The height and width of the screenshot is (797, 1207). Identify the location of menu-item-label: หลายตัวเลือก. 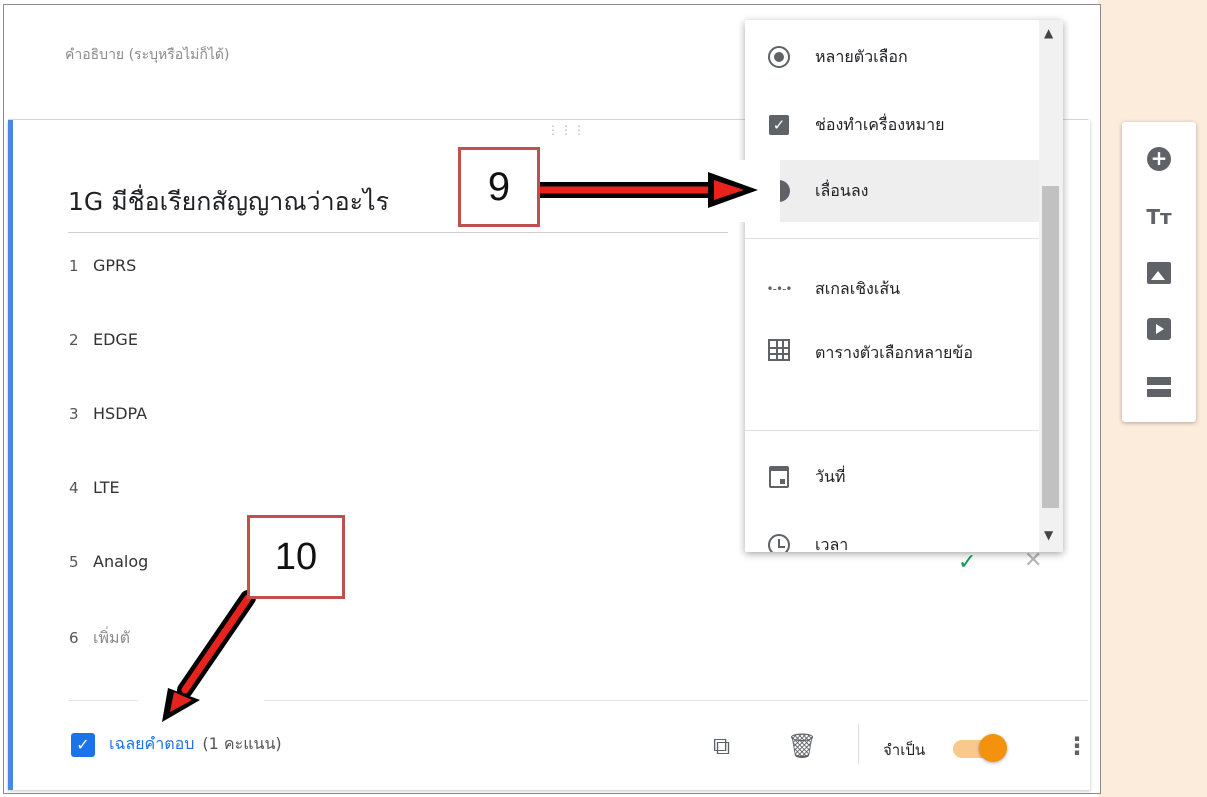
(861, 56).